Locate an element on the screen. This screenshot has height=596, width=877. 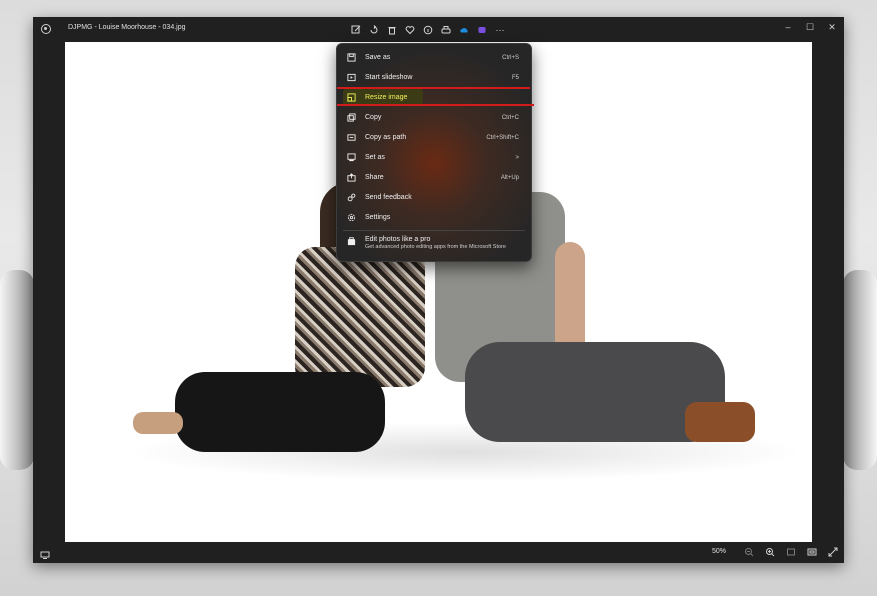
promo-title: Edit photos like a pro is located at coordinates (398, 239).